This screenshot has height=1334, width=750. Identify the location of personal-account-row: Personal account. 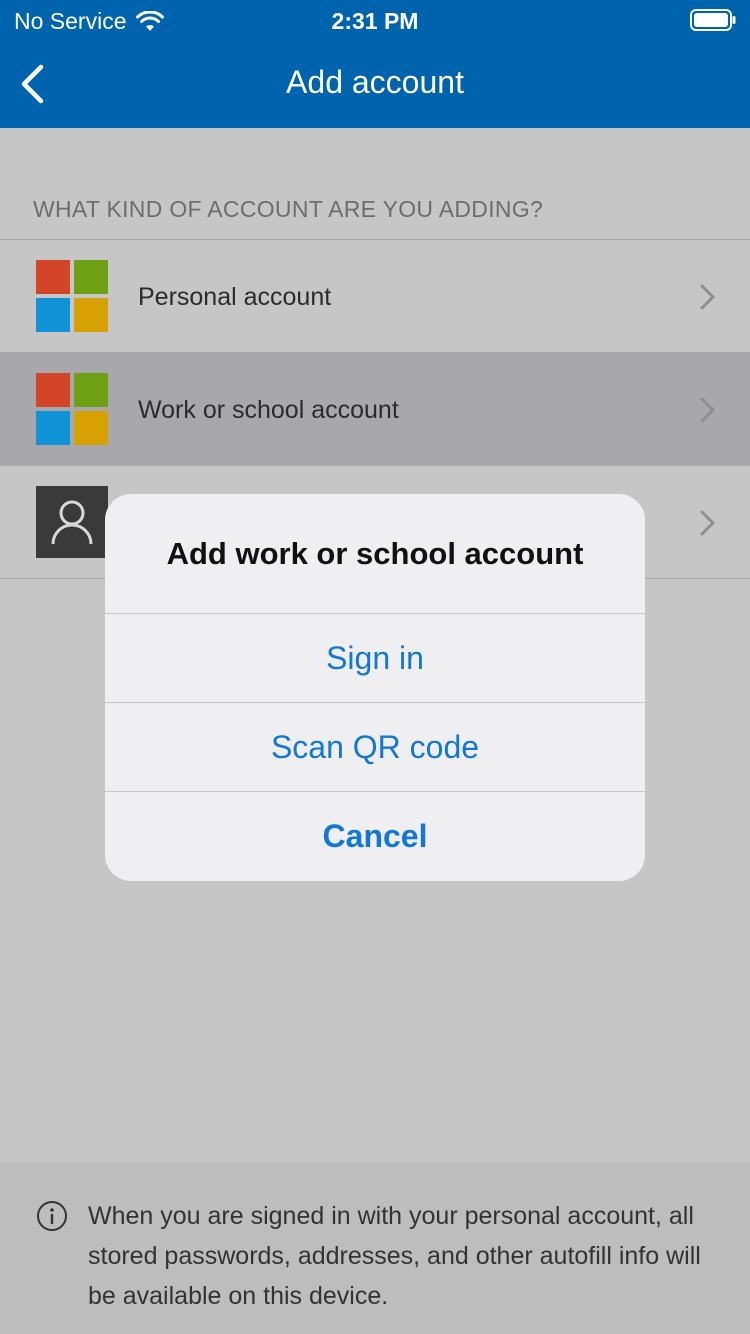
(375, 296).